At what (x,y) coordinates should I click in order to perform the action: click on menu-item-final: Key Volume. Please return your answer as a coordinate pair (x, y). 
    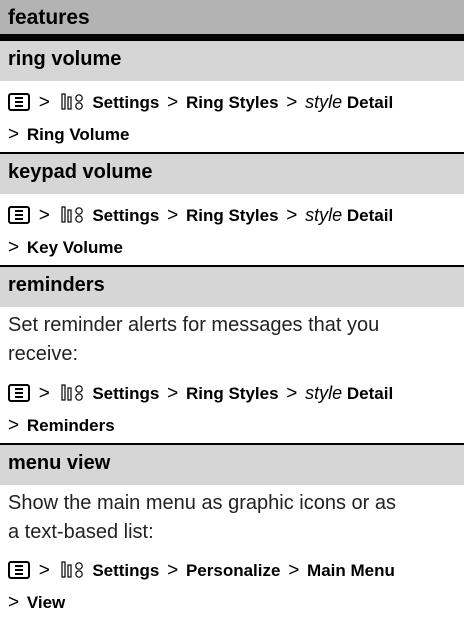
    Looking at the image, I should click on (74, 247).